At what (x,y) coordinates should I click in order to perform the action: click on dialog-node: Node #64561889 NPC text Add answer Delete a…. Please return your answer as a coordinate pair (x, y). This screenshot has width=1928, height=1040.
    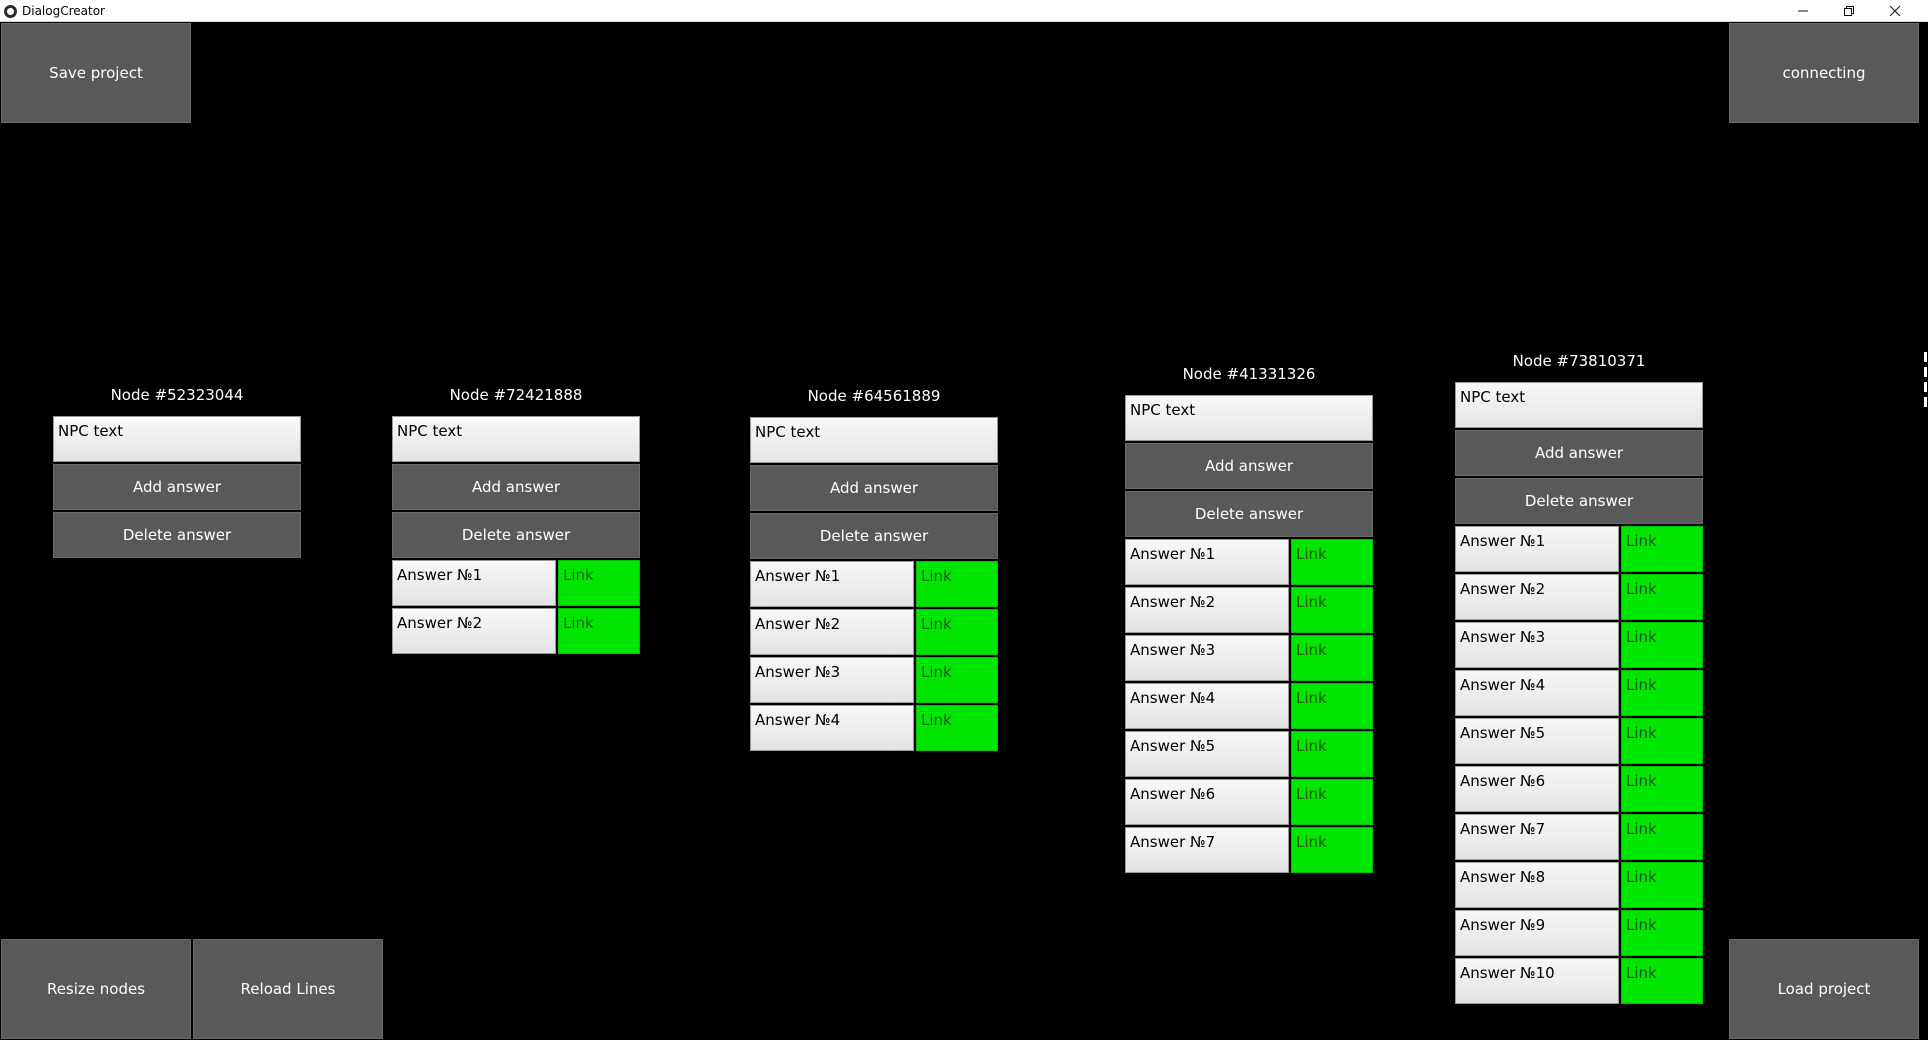
    Looking at the image, I should click on (874, 567).